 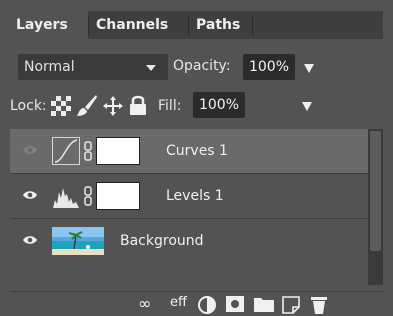 I want to click on fill-dropdown-icon, so click(x=307, y=106).